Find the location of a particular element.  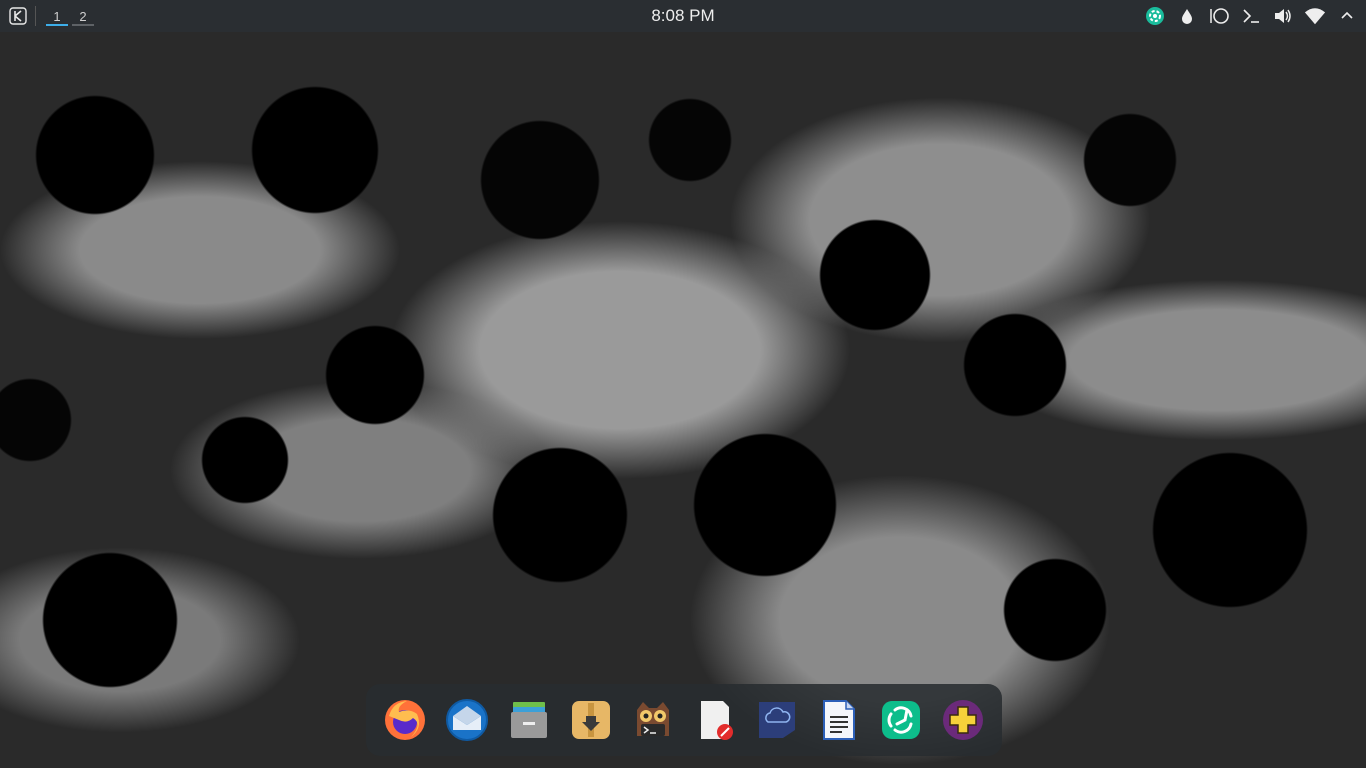

terminal-launcher is located at coordinates (653, 720).